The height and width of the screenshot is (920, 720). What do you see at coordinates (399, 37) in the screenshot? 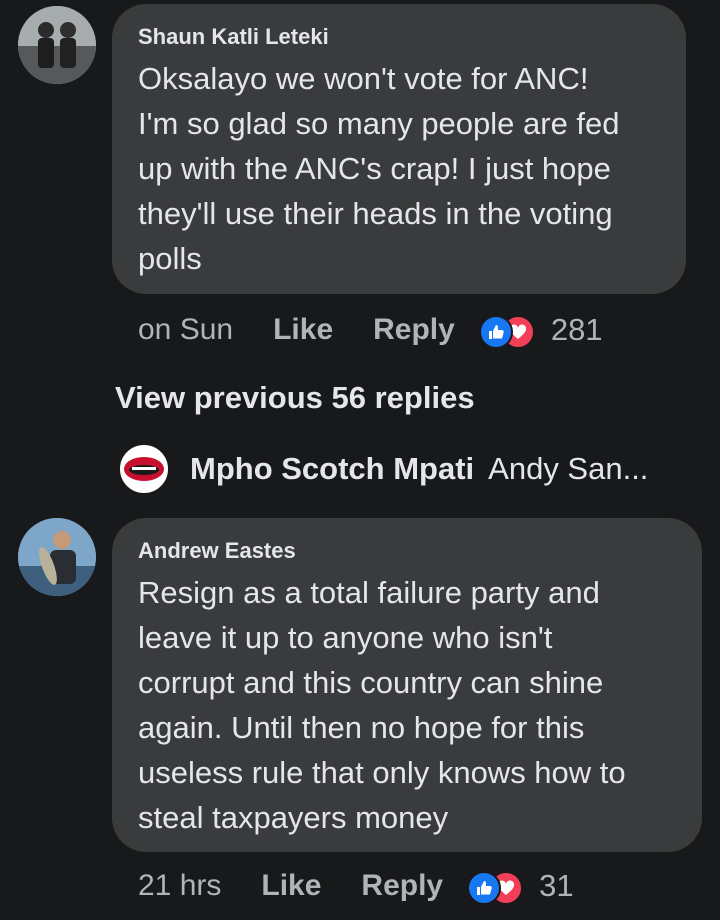
I see `comment-author: Shaun Katli Leteki` at bounding box center [399, 37].